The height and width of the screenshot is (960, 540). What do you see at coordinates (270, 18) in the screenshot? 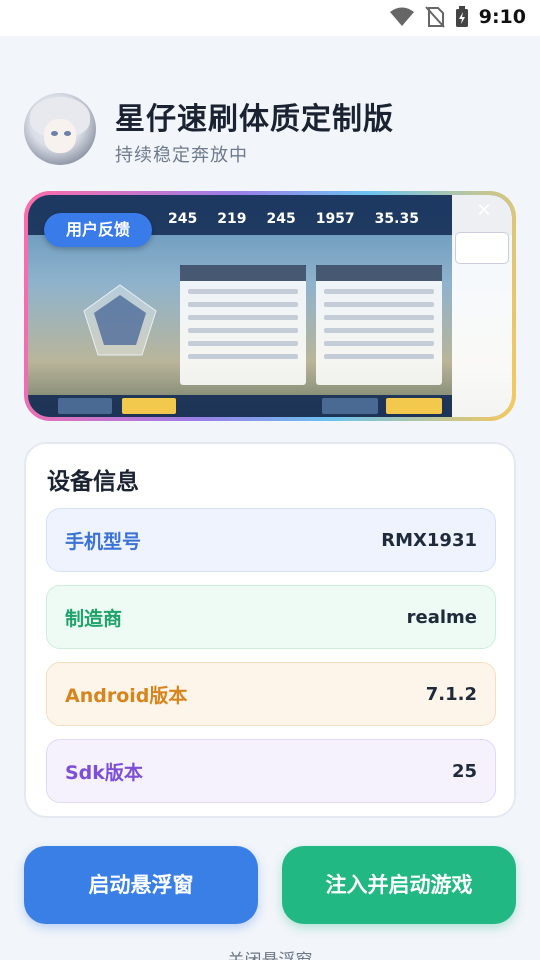
I see `status-bar: 9:10` at bounding box center [270, 18].